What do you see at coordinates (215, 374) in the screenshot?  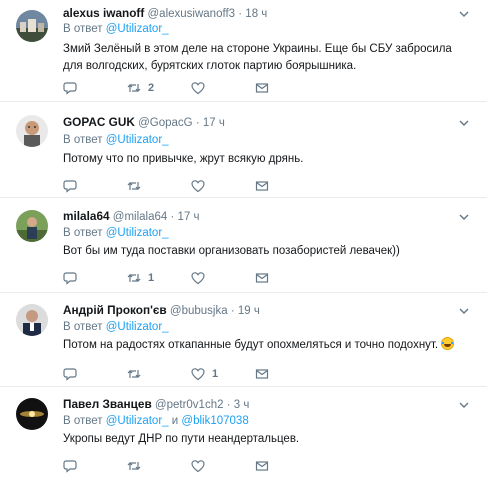 I see `like-count: 1` at bounding box center [215, 374].